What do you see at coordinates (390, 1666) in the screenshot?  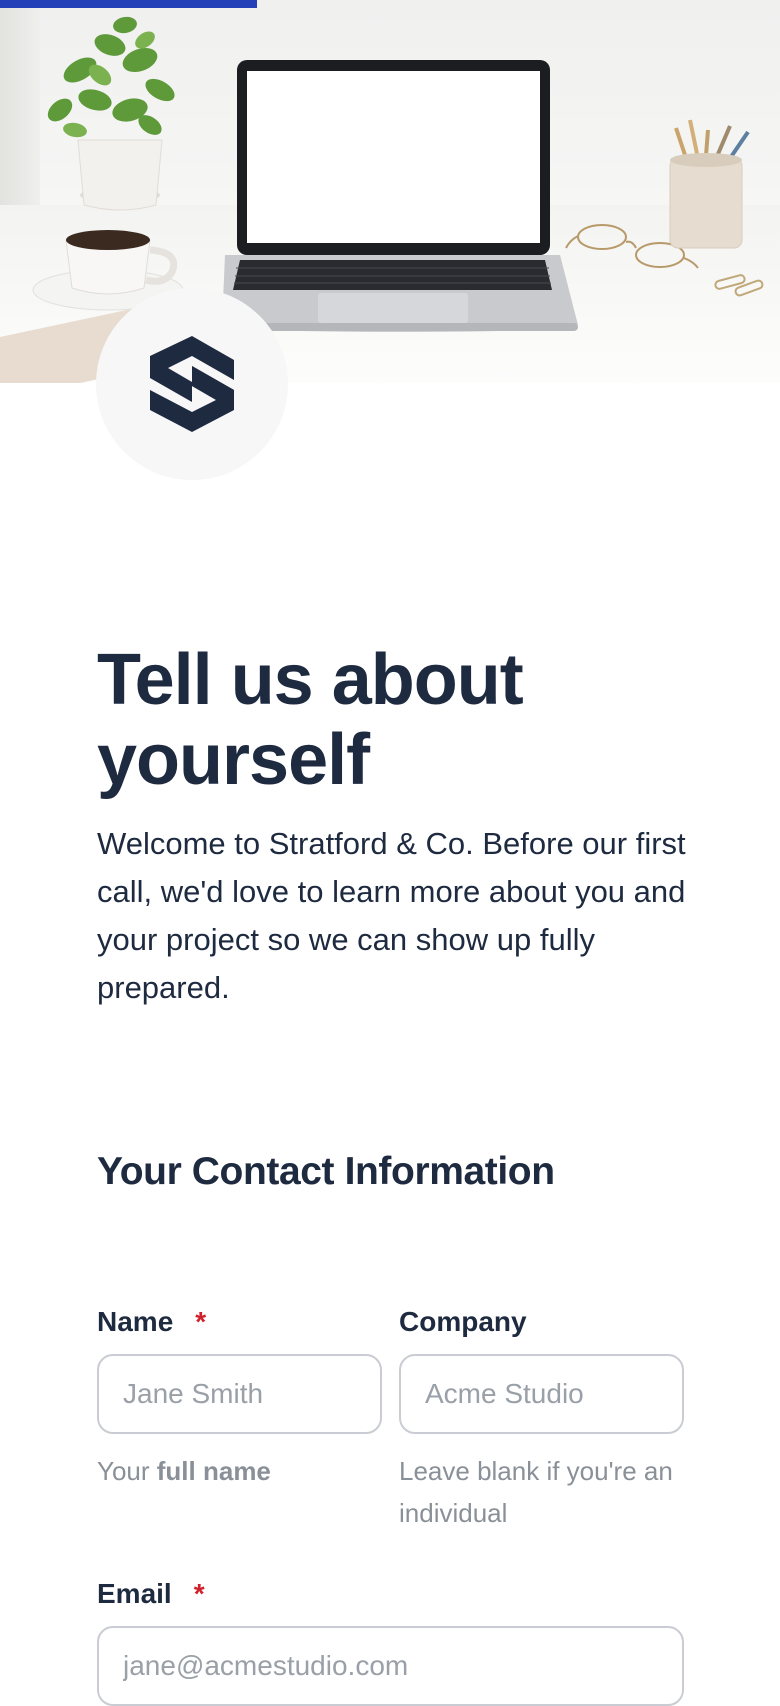 I see `email-input` at bounding box center [390, 1666].